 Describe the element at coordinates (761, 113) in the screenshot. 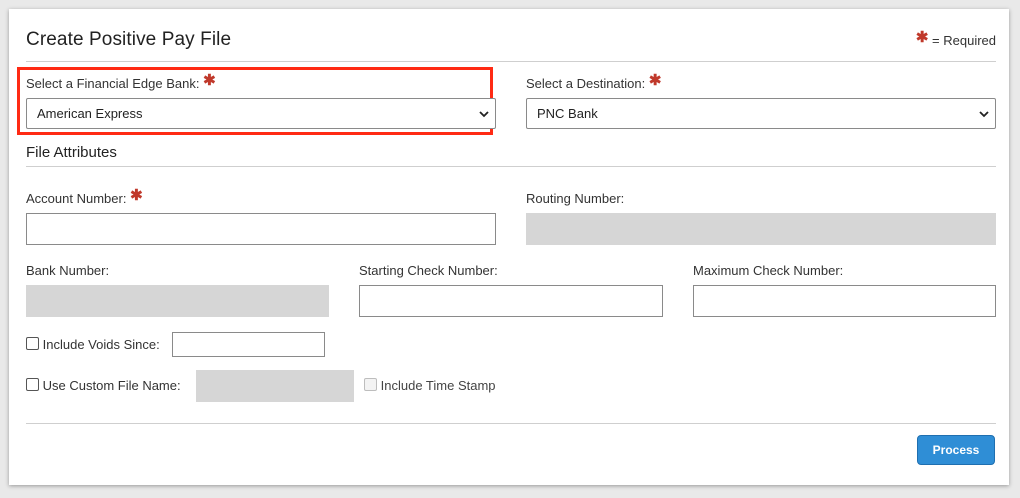

I see `destination-select: PNC Bank` at that location.